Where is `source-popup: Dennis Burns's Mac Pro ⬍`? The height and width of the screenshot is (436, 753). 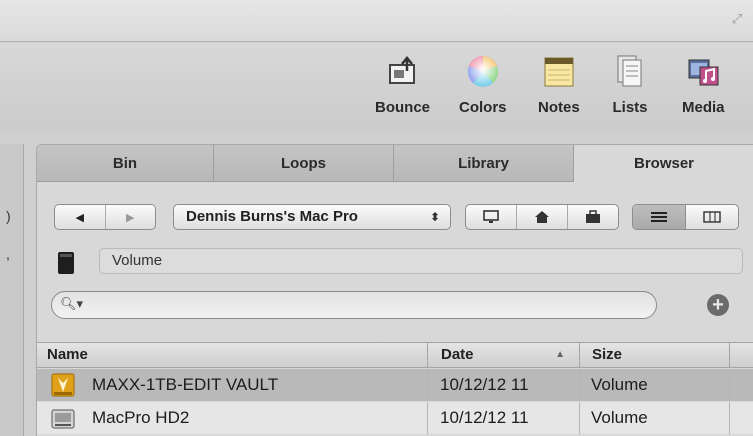
source-popup: Dennis Burns's Mac Pro ⬍ is located at coordinates (312, 217).